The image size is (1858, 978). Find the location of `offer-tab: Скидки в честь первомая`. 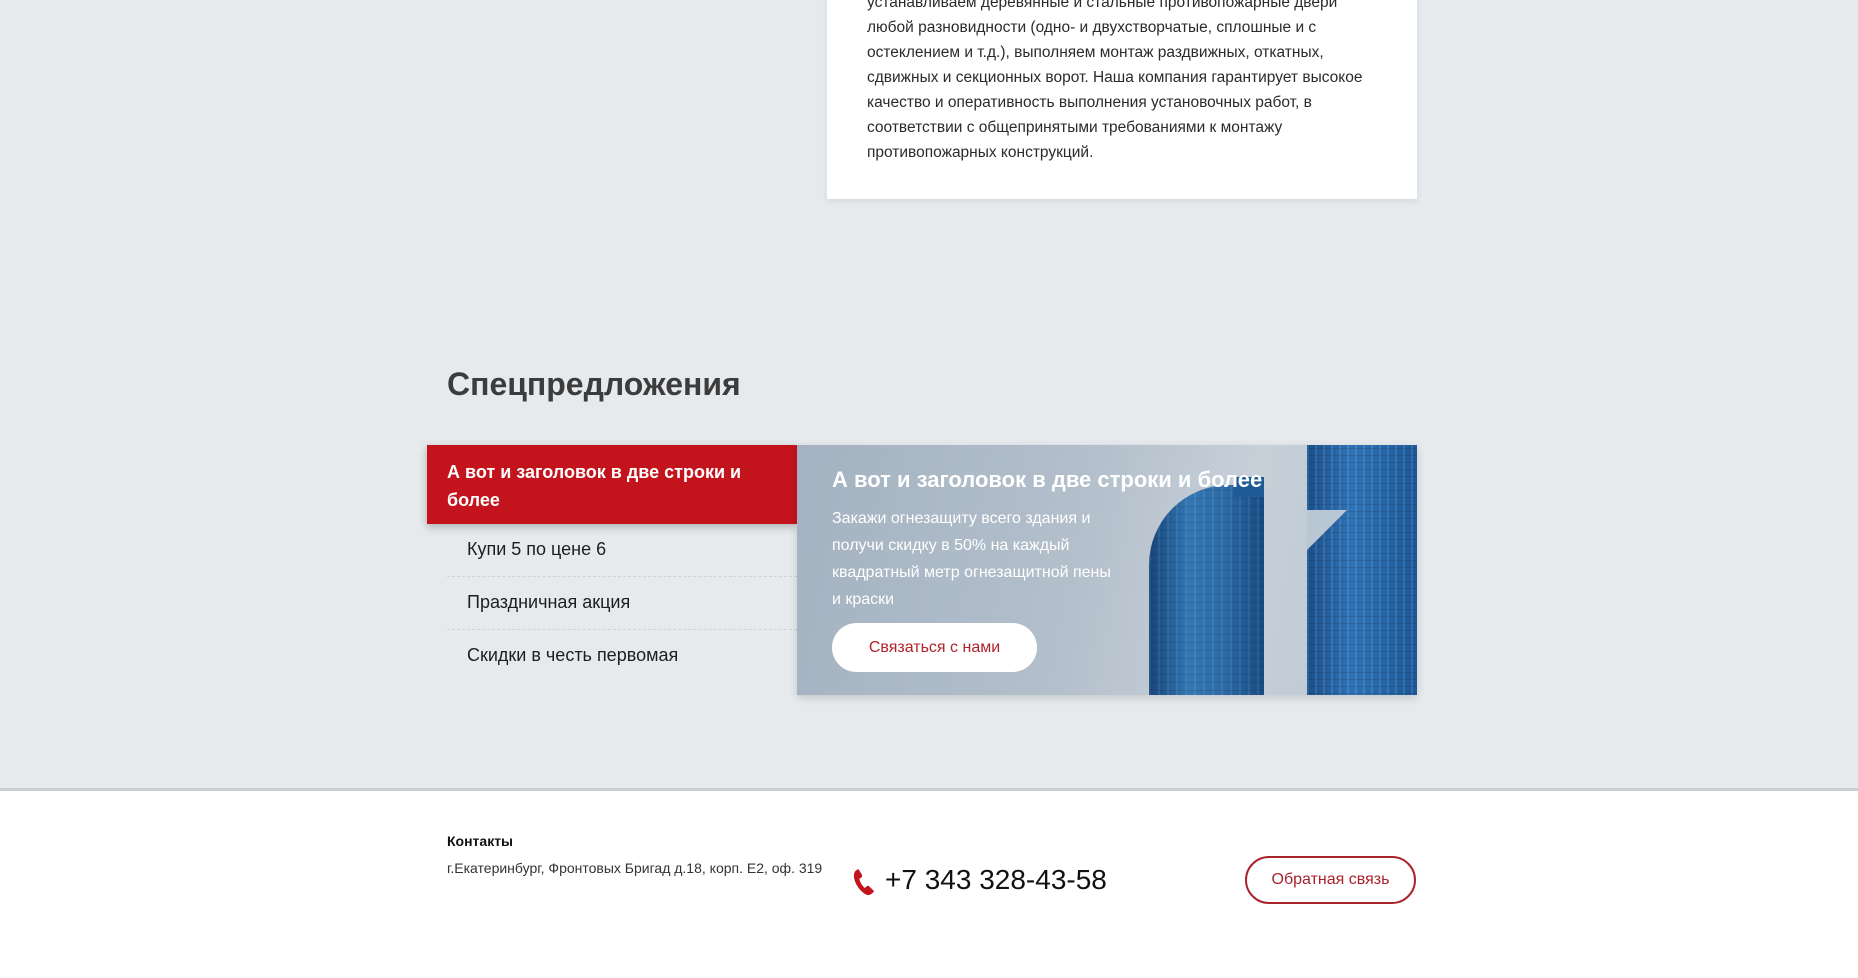

offer-tab: Скидки в честь первомая is located at coordinates (622, 656).